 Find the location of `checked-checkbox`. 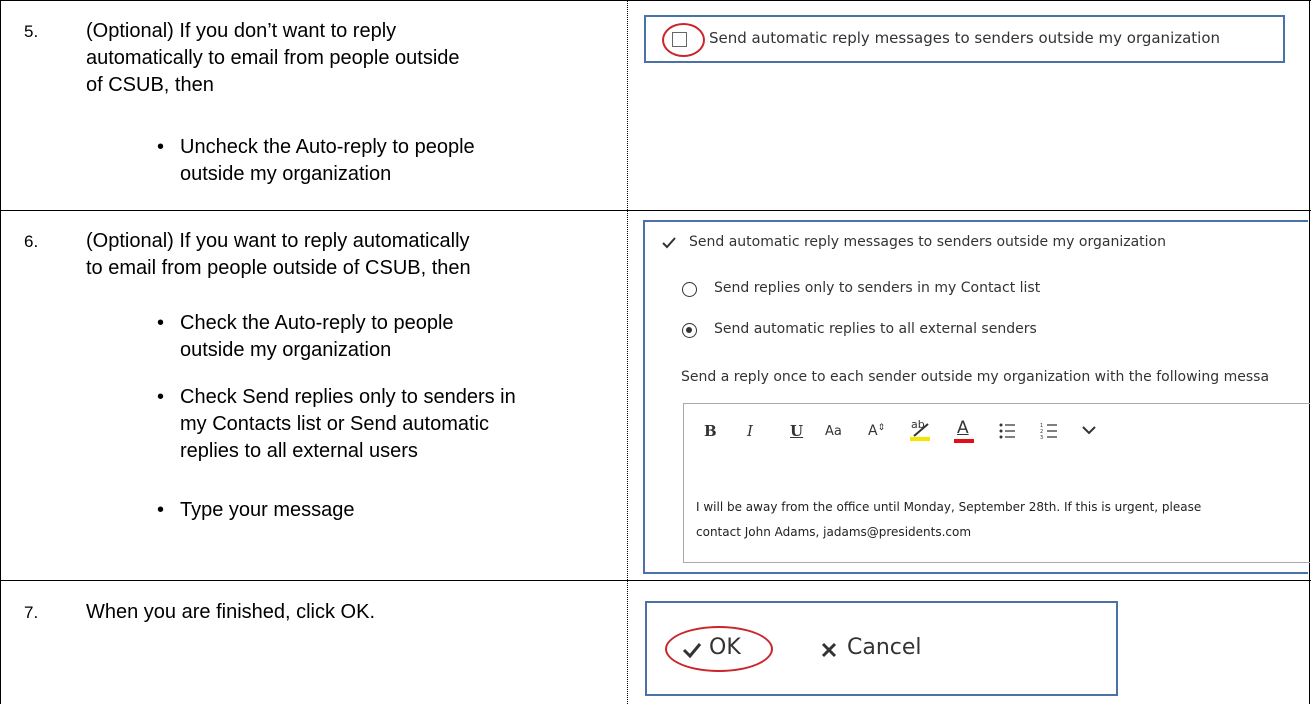

checked-checkbox is located at coordinates (669, 243).